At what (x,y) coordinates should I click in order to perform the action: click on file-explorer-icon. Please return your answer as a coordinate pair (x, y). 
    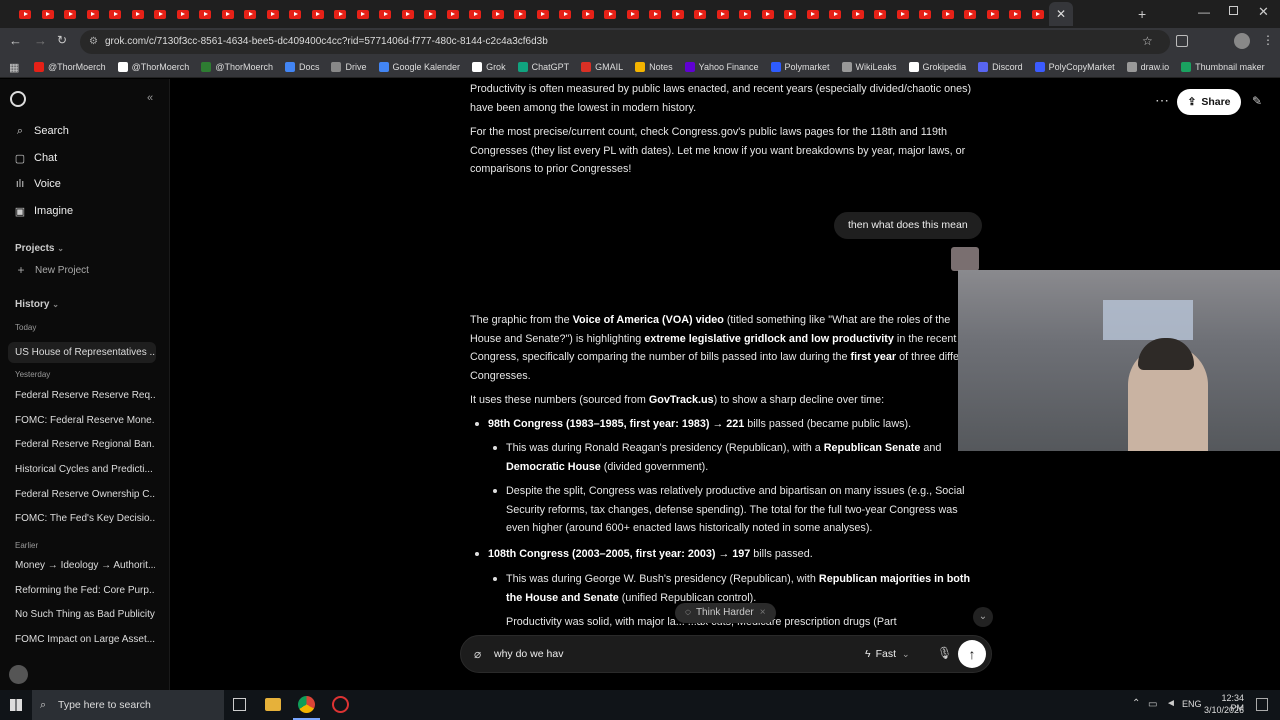
    Looking at the image, I should click on (273, 704).